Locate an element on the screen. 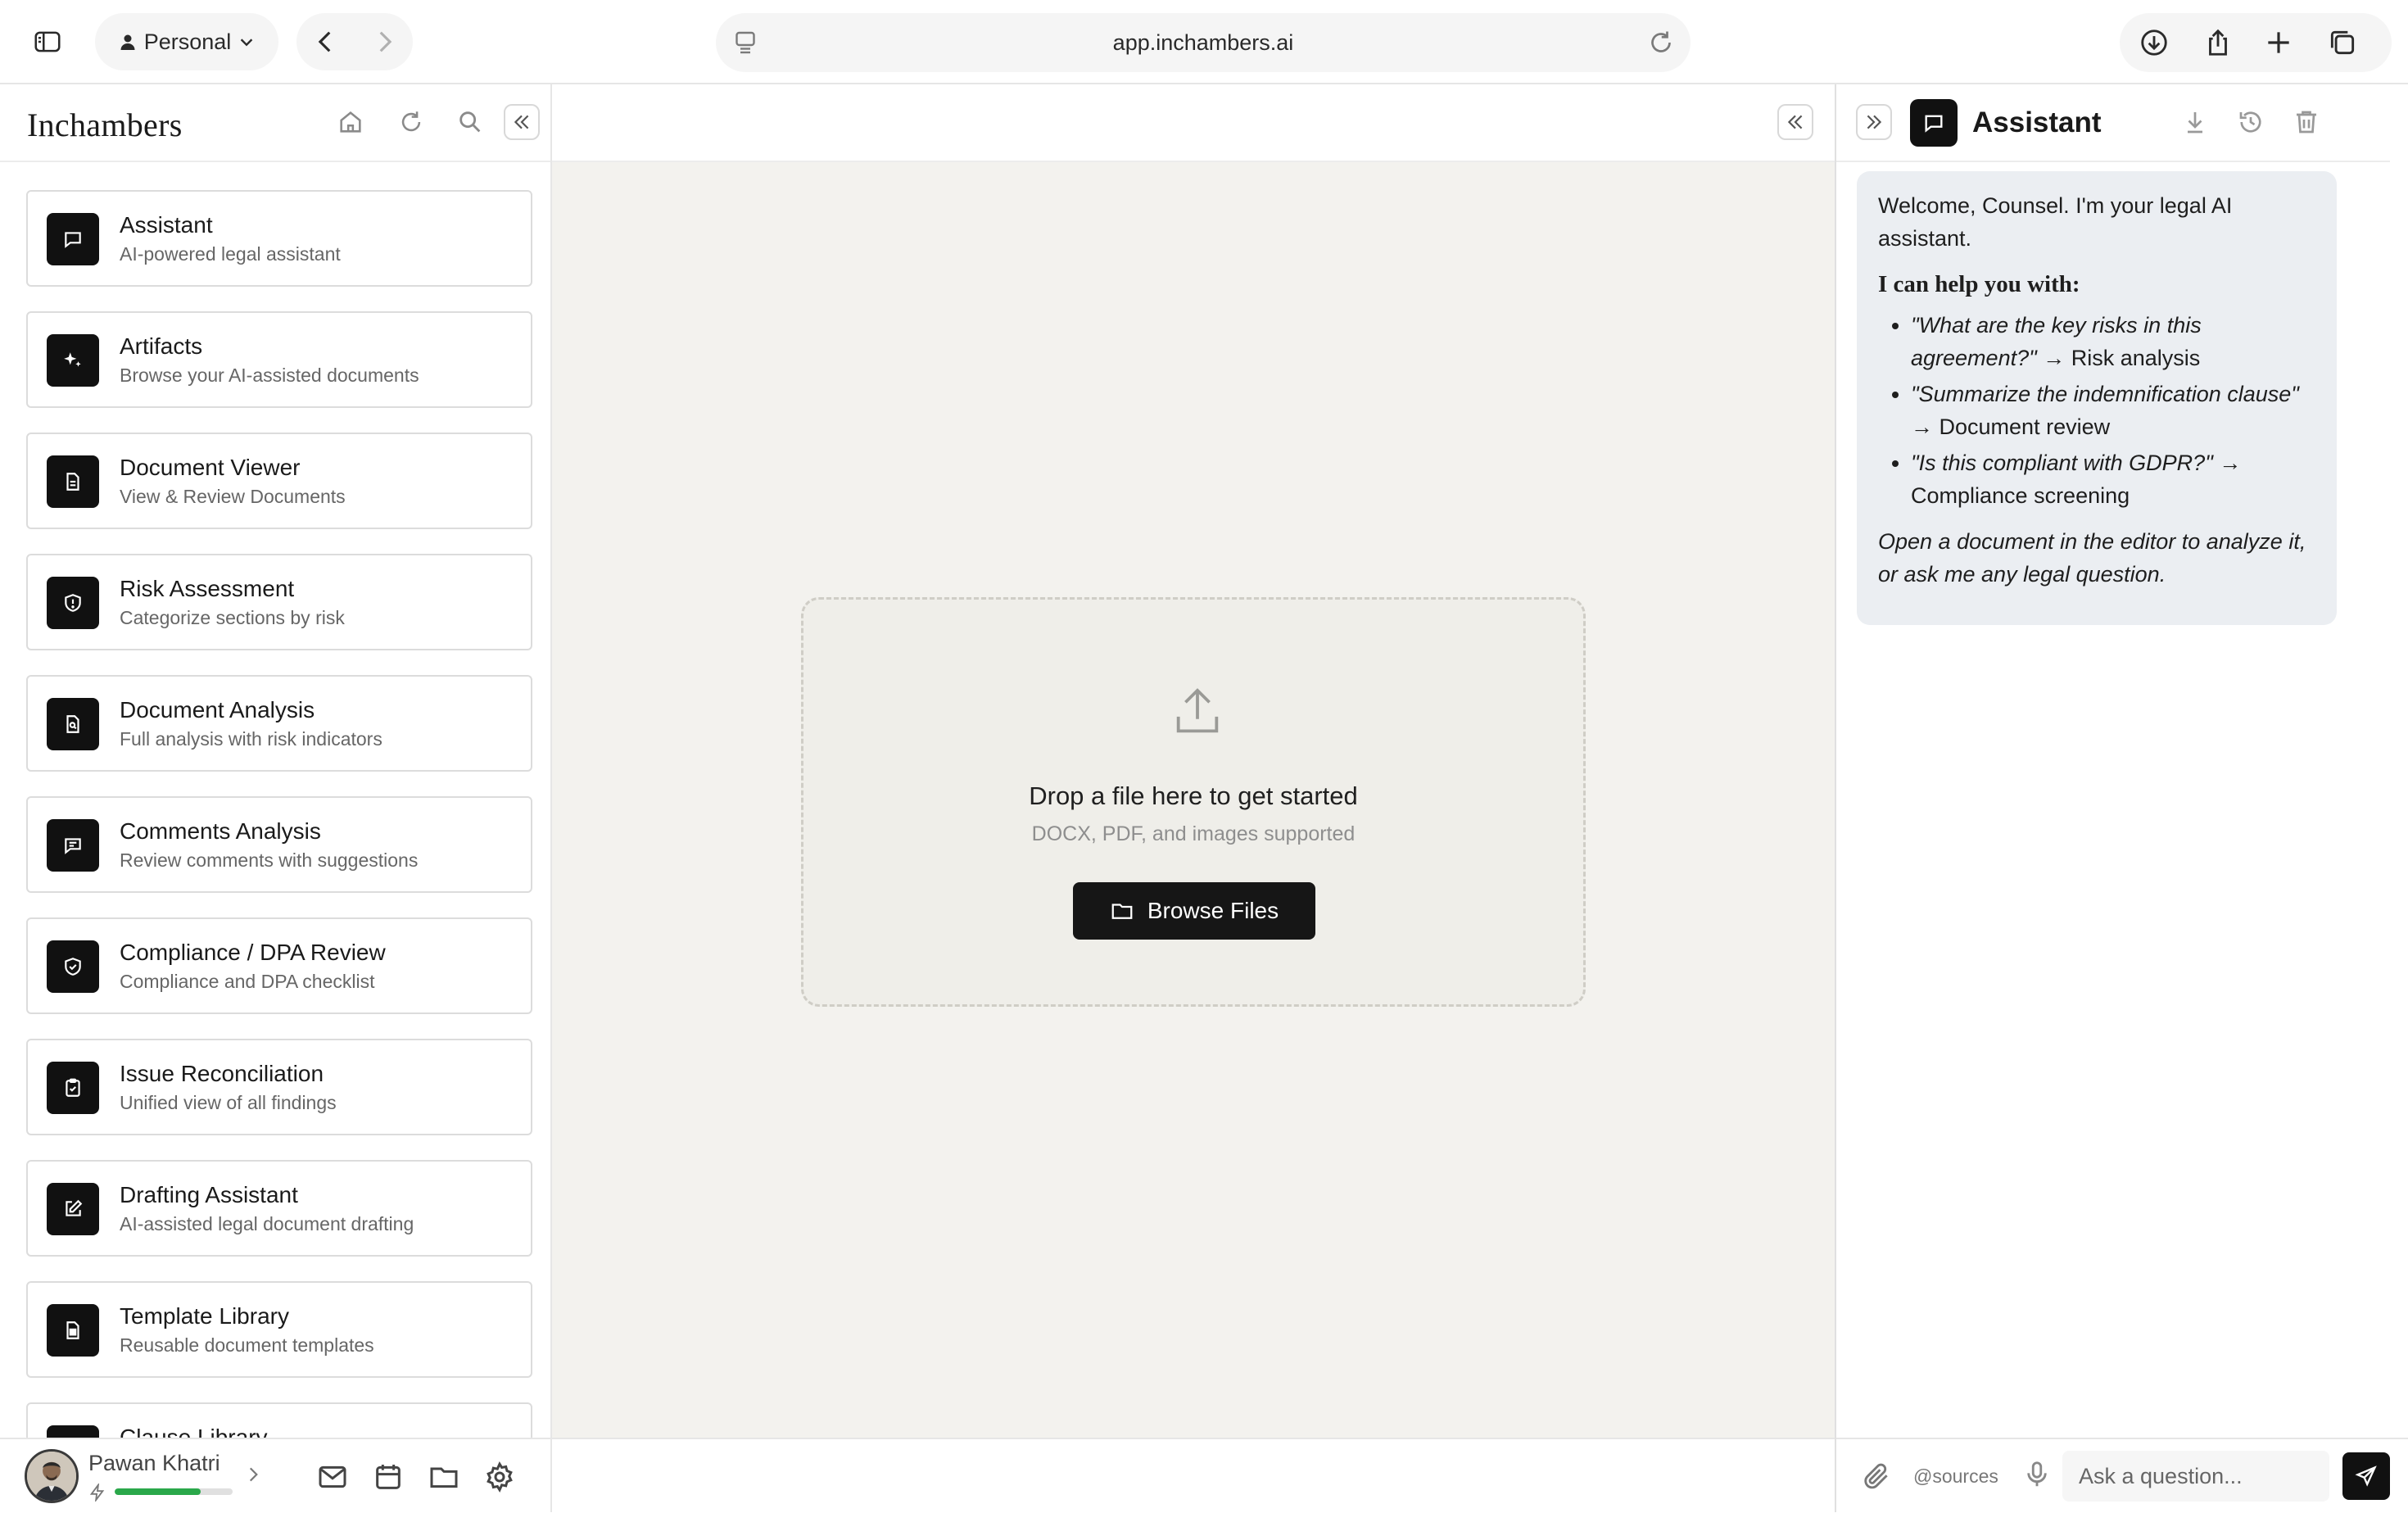 This screenshot has height=1522, width=2408. mail-icon is located at coordinates (332, 1477).